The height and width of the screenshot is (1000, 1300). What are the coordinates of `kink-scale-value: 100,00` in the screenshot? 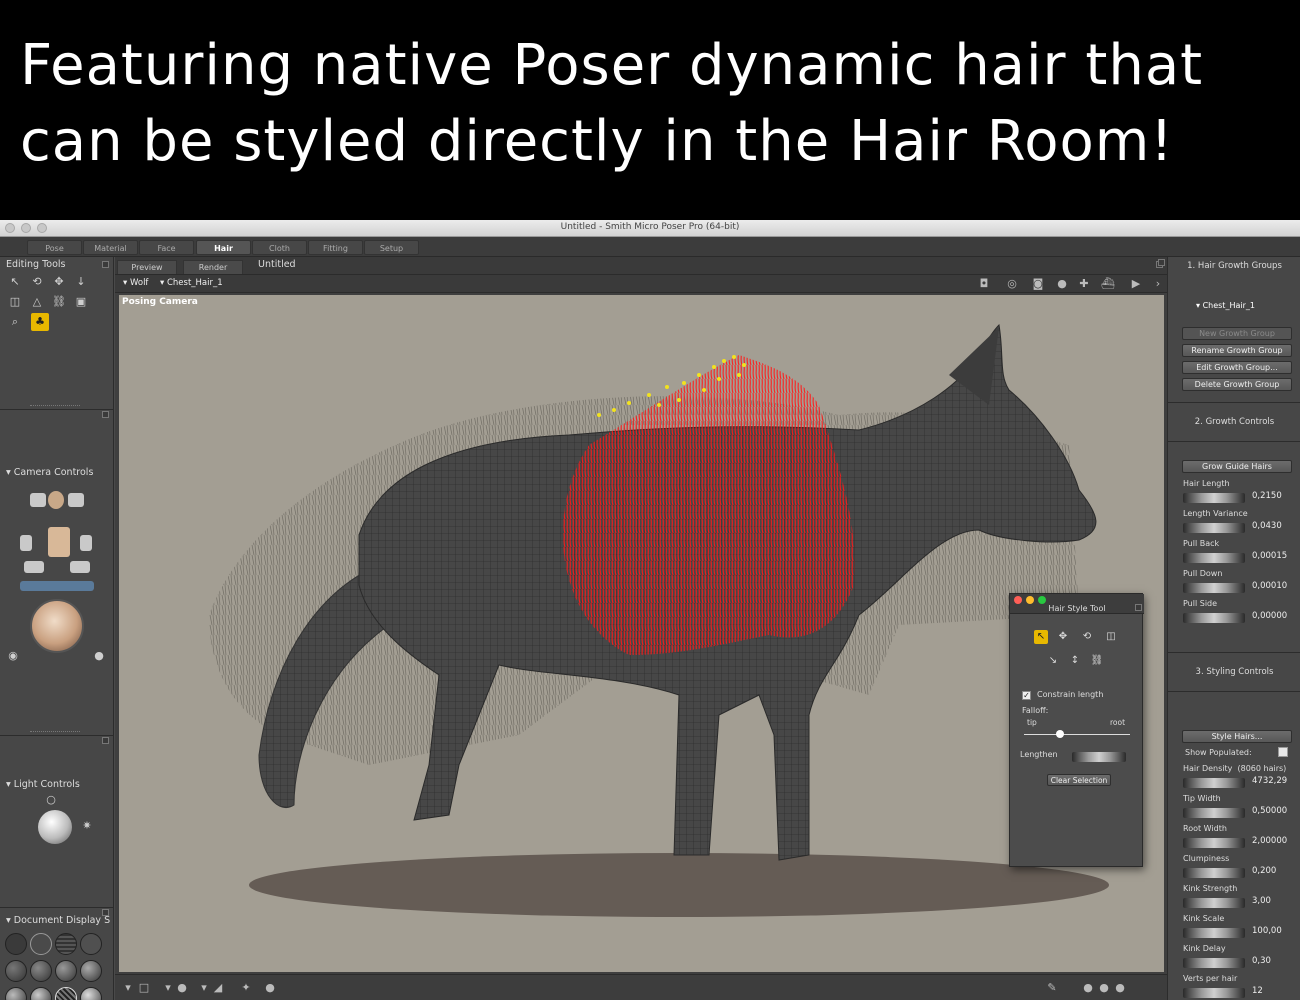 It's located at (1267, 931).